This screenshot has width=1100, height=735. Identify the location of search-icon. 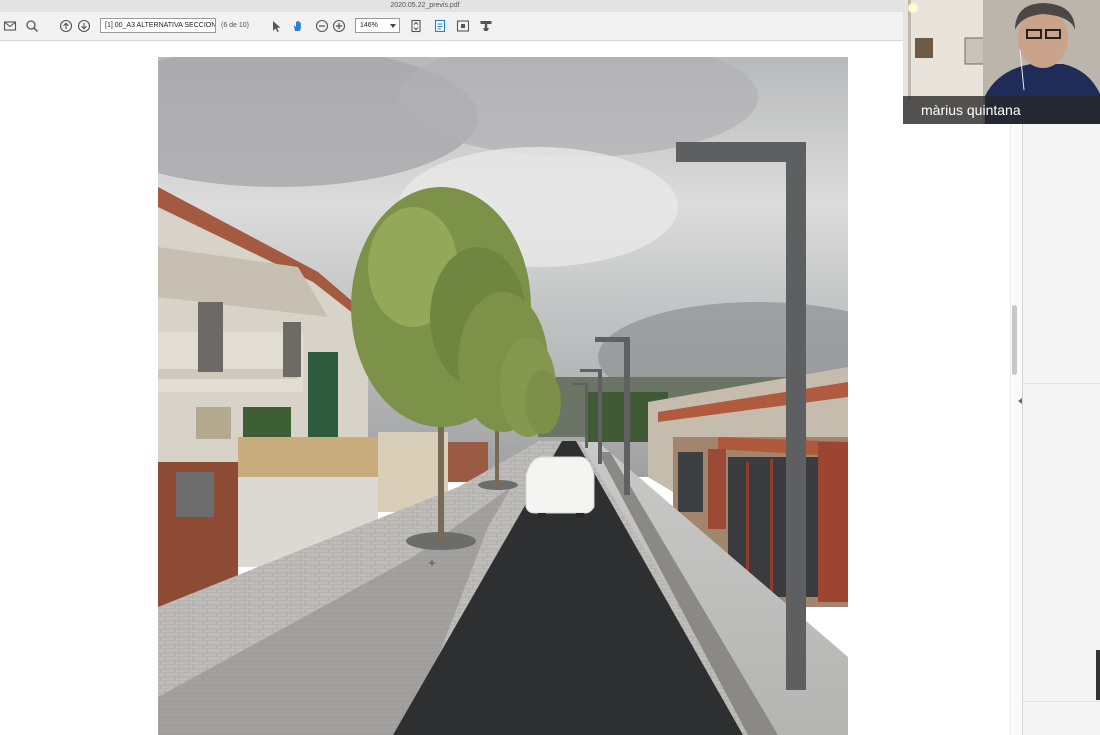
(32, 26).